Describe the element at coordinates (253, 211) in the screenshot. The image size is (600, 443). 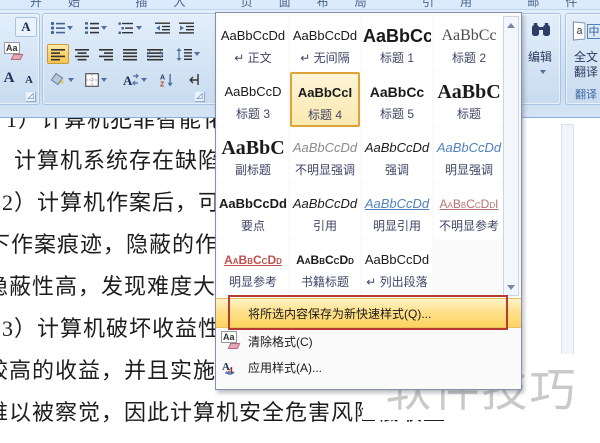
I see `style-item-strong: AaBbCcDd 要点` at that location.